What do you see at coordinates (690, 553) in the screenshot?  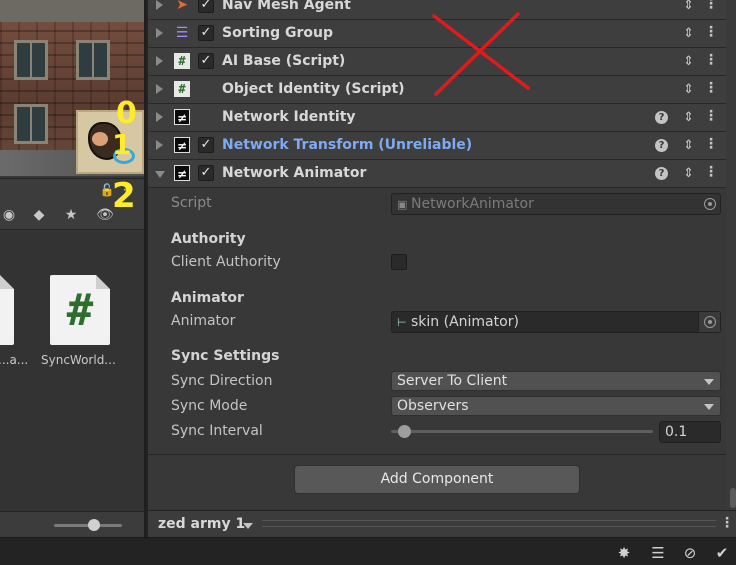 I see `network-off-icon: ⊘` at bounding box center [690, 553].